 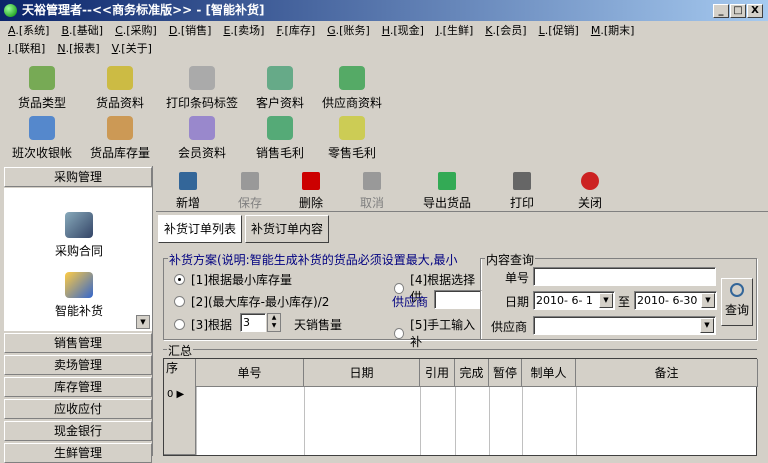 I want to click on quick-5: 班次收银帐, so click(x=43, y=138).